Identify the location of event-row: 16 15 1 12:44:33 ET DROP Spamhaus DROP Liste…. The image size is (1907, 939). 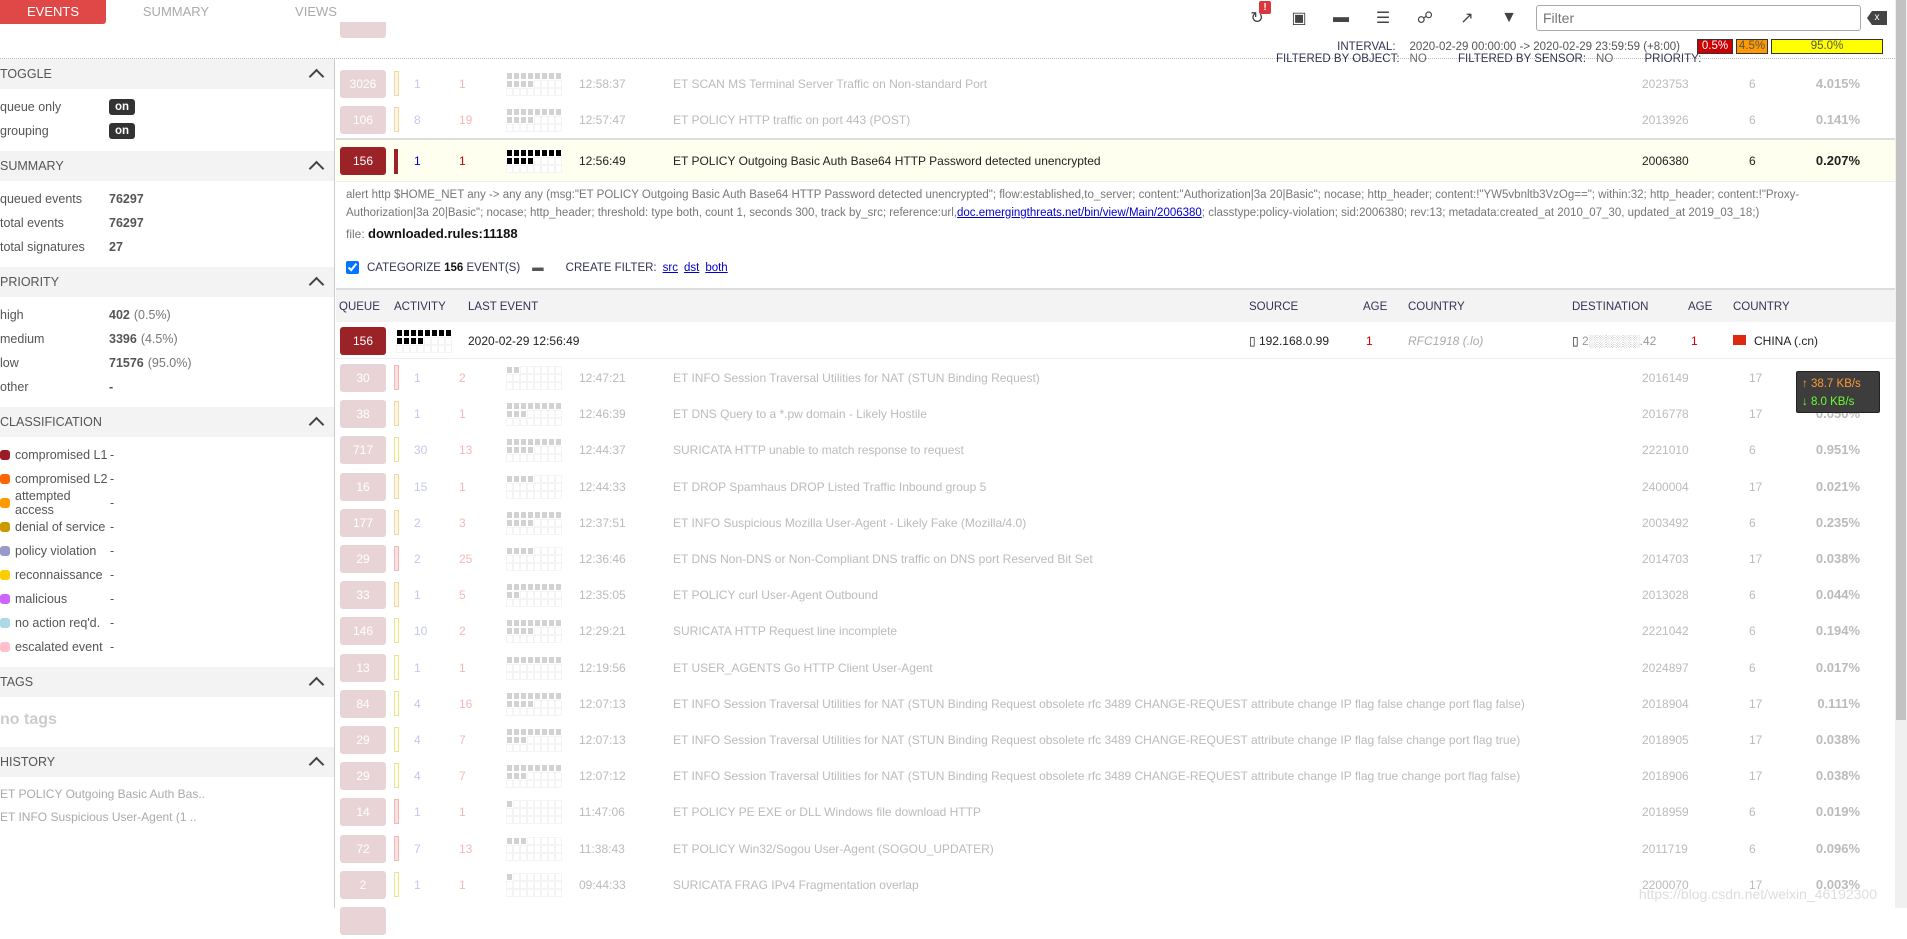
(1115, 487).